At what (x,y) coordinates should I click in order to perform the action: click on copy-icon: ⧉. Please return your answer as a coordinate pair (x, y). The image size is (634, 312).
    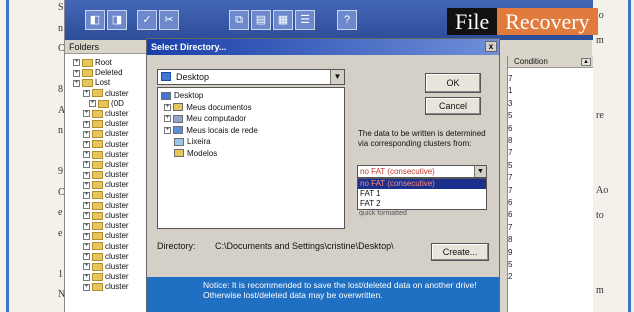
    Looking at the image, I should click on (239, 20).